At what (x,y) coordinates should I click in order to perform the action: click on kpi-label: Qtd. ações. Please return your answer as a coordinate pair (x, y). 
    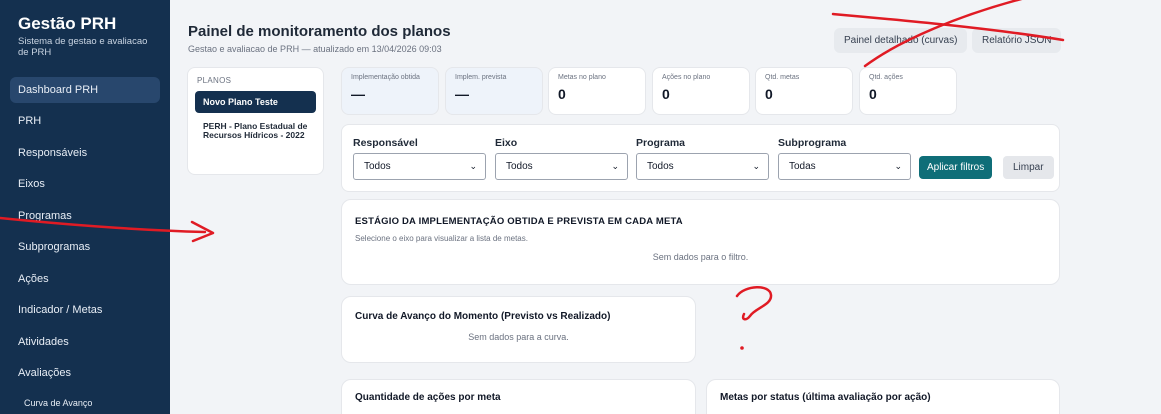
    Looking at the image, I should click on (886, 77).